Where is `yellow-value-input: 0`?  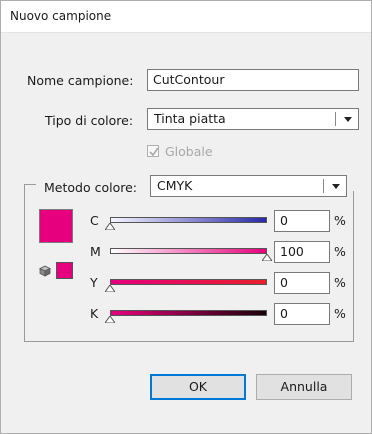 yellow-value-input: 0 is located at coordinates (302, 283).